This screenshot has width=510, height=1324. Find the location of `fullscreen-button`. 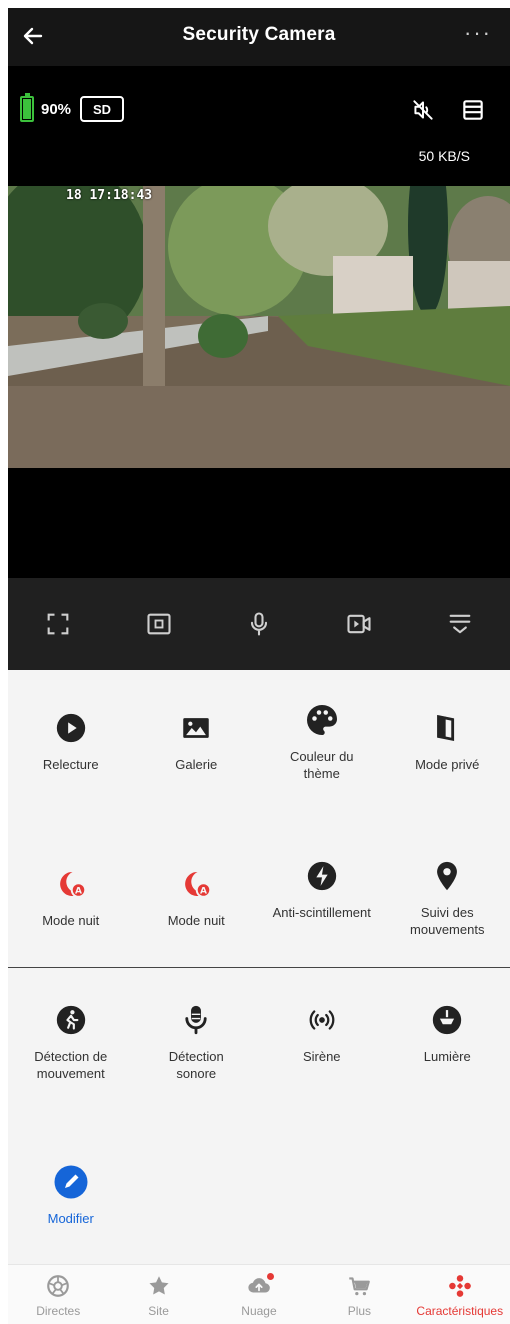

fullscreen-button is located at coordinates (58, 624).